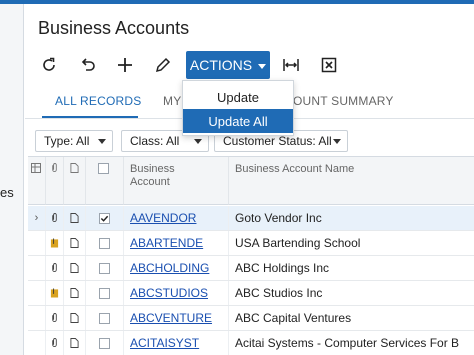 The width and height of the screenshot is (474, 355). I want to click on type-filter-label: Type: All, so click(67, 141).